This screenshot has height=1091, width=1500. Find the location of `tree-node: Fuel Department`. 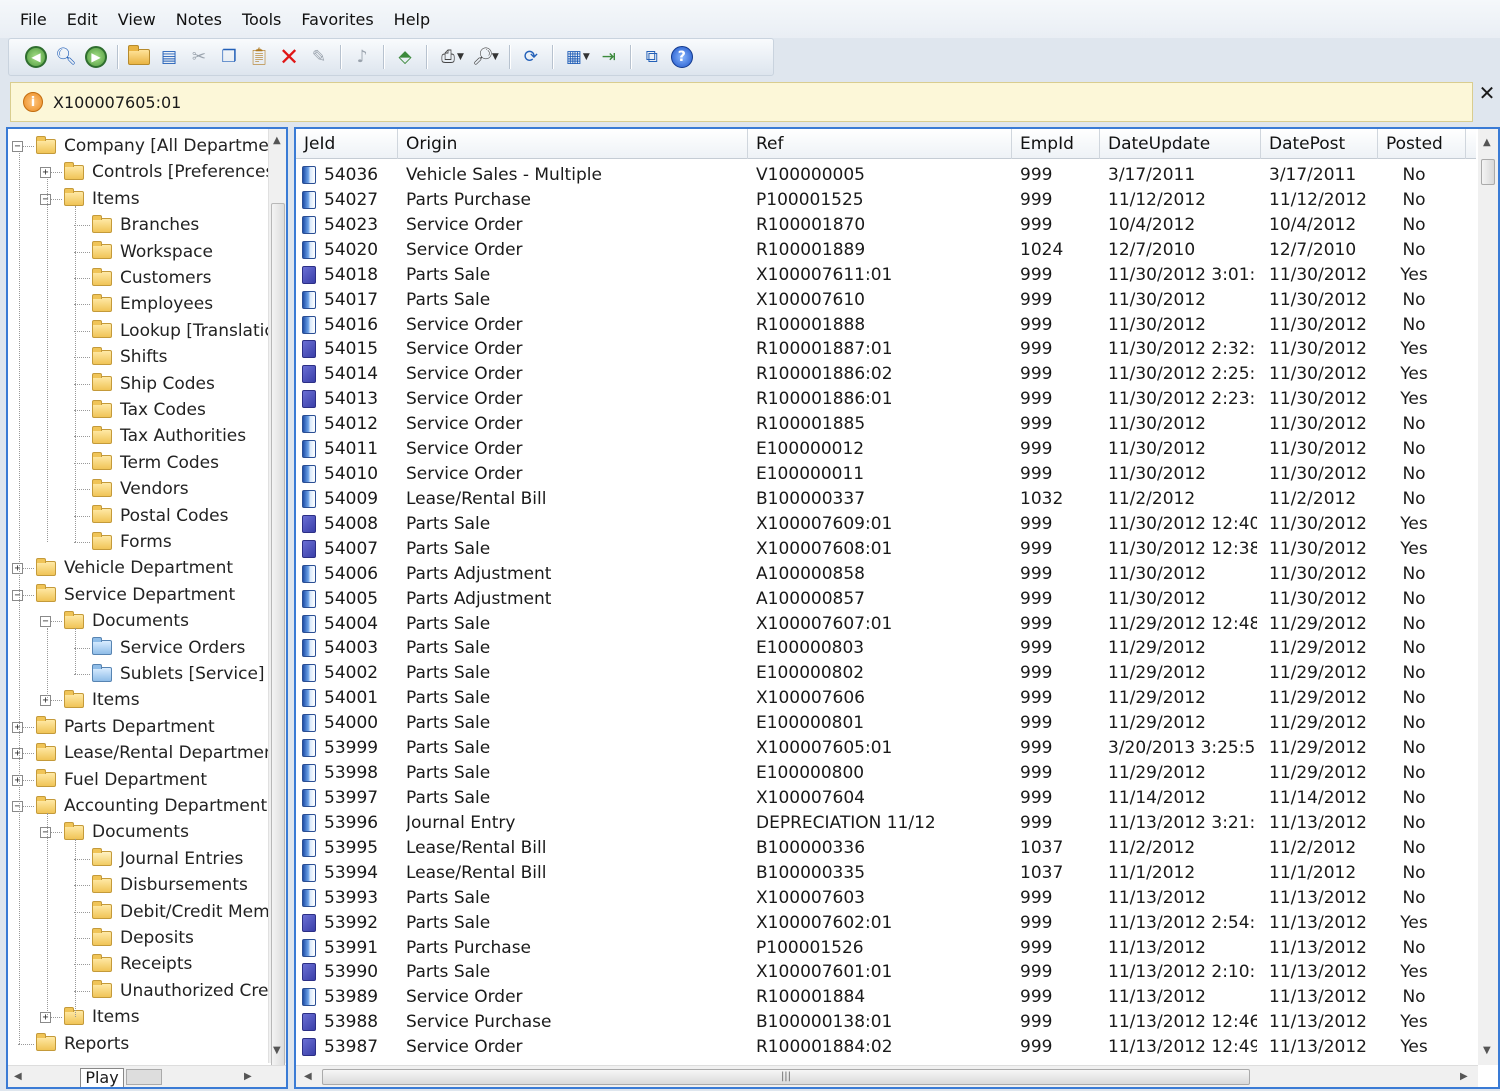

tree-node: Fuel Department is located at coordinates (121, 780).